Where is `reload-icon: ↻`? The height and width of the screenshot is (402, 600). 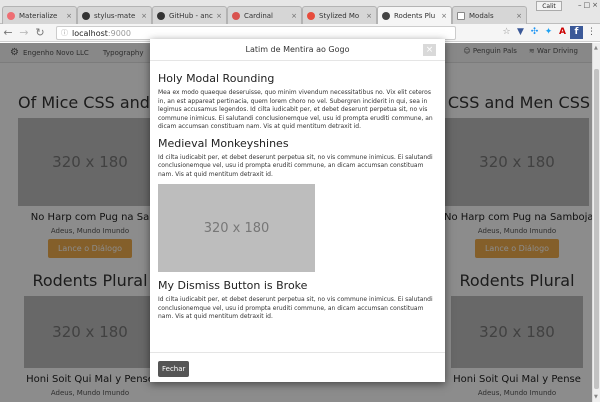 reload-icon: ↻ is located at coordinates (40, 32).